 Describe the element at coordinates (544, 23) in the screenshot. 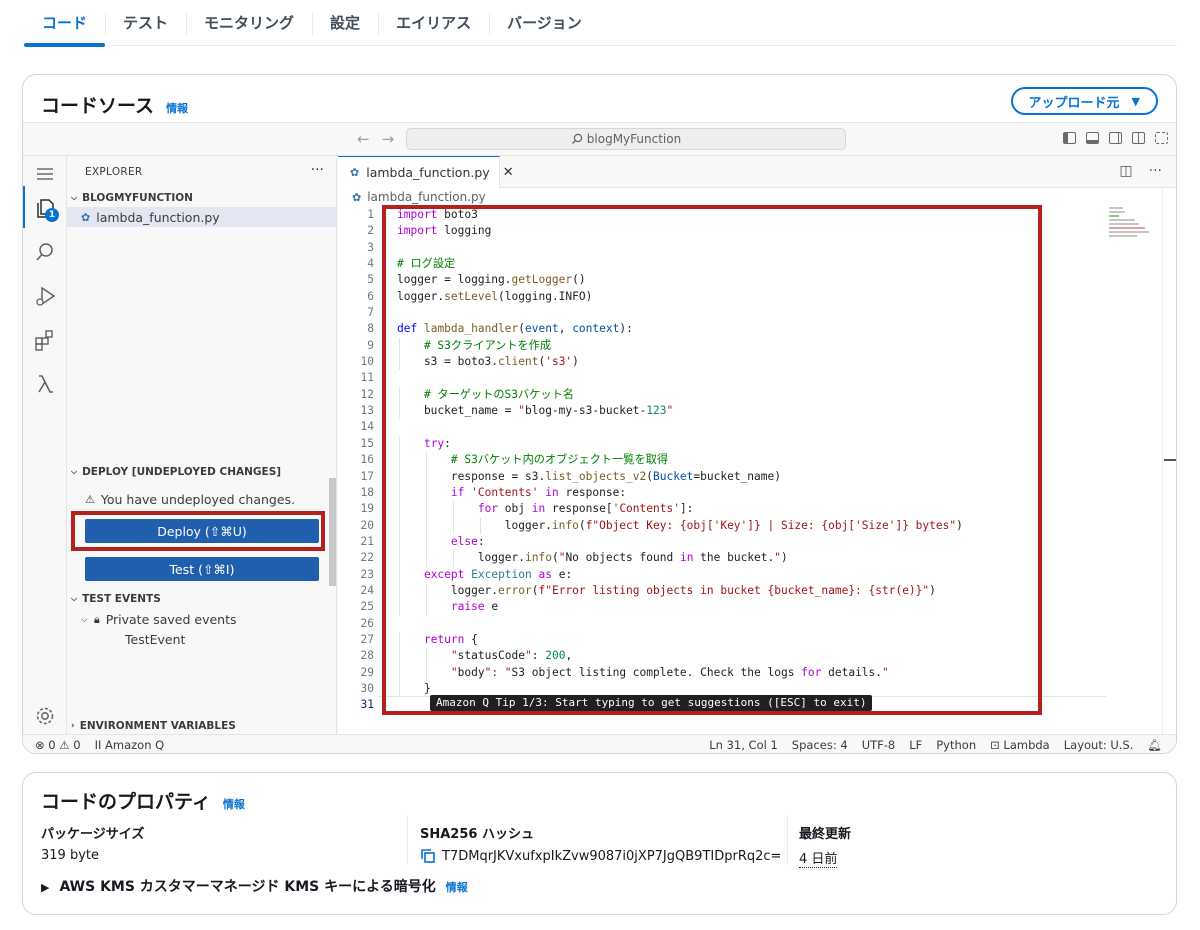

I see `tab-versions: バージョン` at that location.